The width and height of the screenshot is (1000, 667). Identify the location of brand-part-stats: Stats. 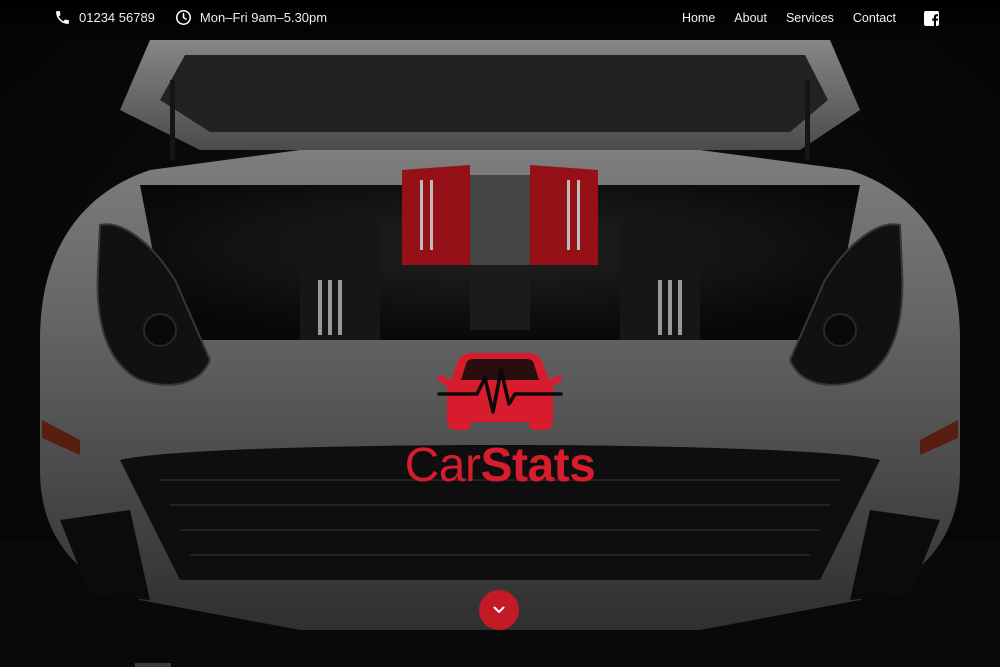
(538, 465).